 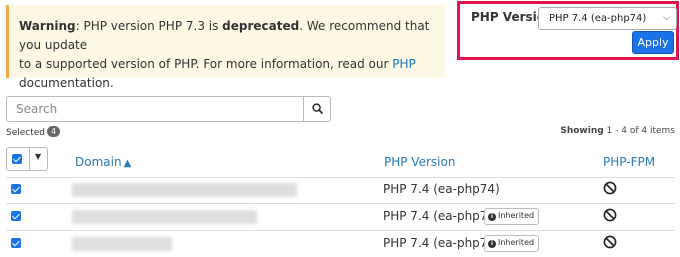 I want to click on deprecated-word: deprecated, so click(x=261, y=26).